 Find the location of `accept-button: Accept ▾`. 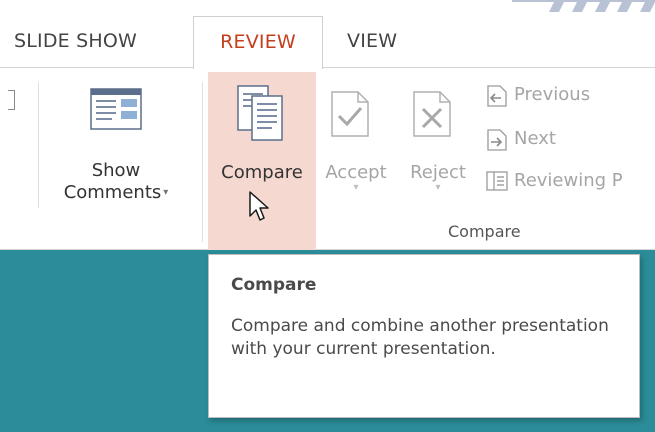

accept-button: Accept ▾ is located at coordinates (356, 136).